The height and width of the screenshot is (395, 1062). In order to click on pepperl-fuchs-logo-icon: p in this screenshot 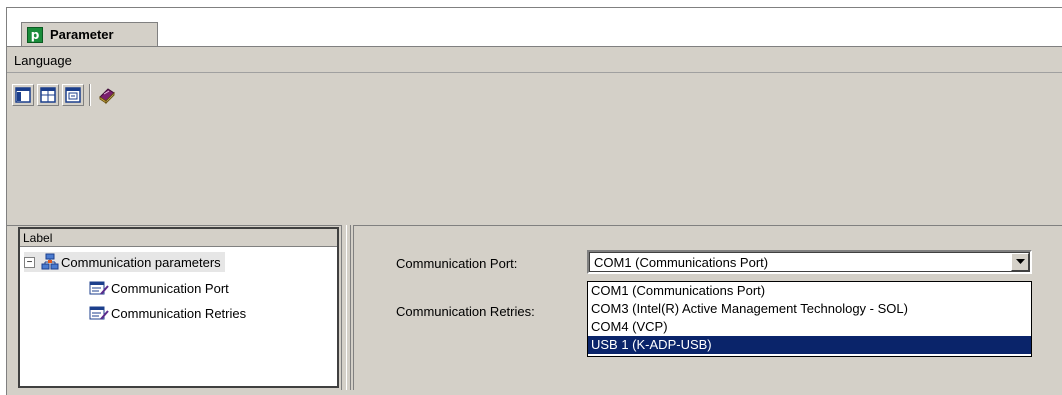, I will do `click(35, 34)`.